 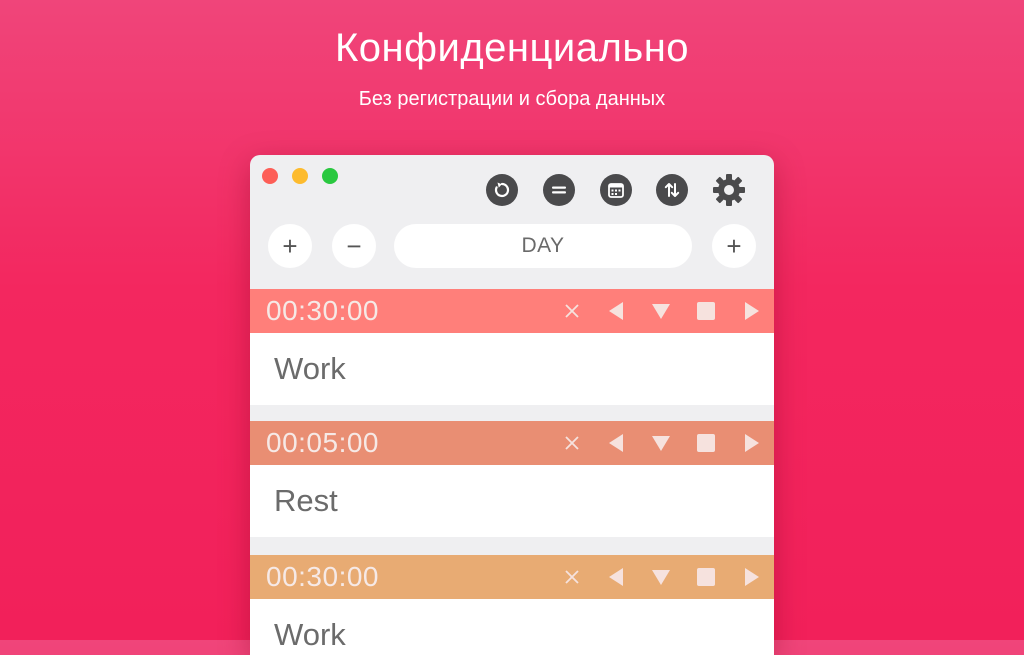 I want to click on timer-header-3: 00:30:00, so click(x=512, y=577).